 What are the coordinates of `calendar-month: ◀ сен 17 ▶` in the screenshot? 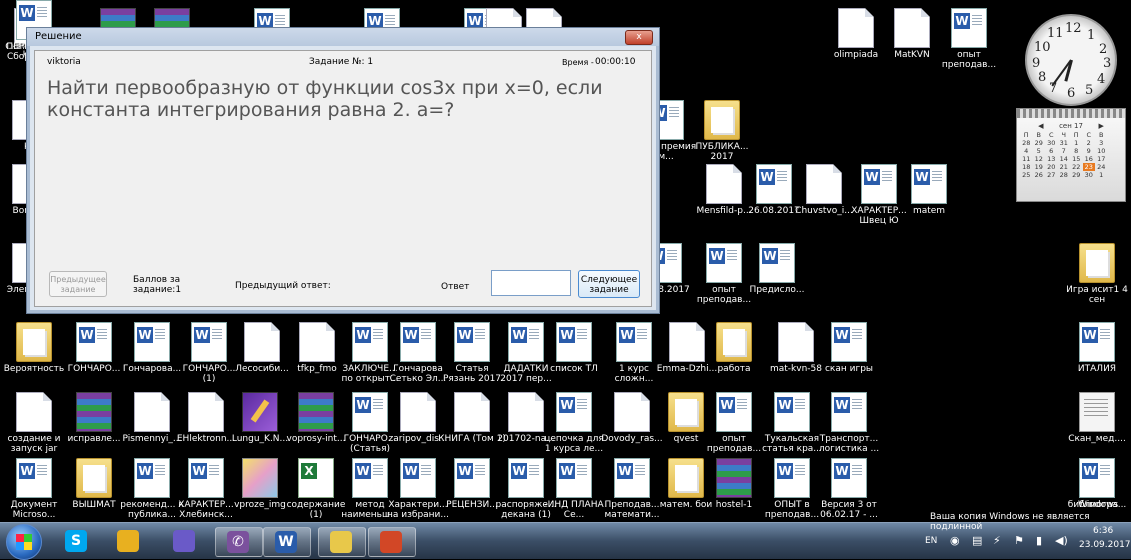 It's located at (1071, 126).